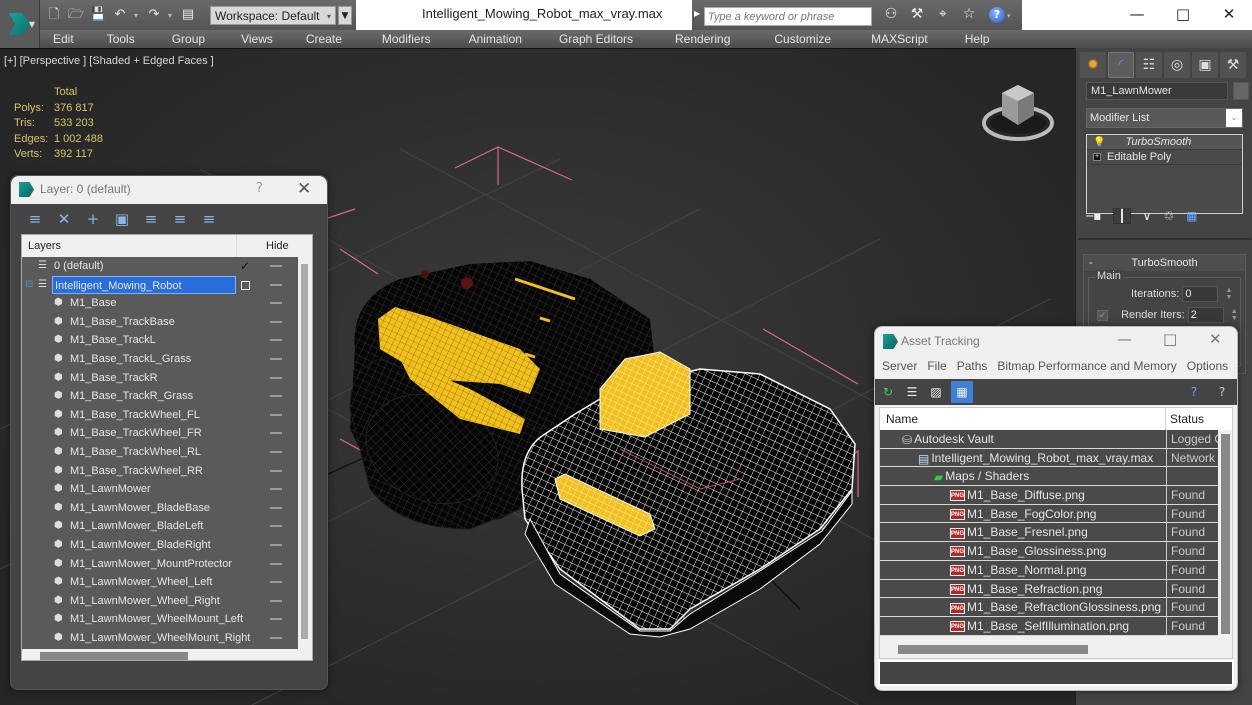 The width and height of the screenshot is (1252, 705). I want to click on thumbnail-view-button: ▨, so click(936, 392).